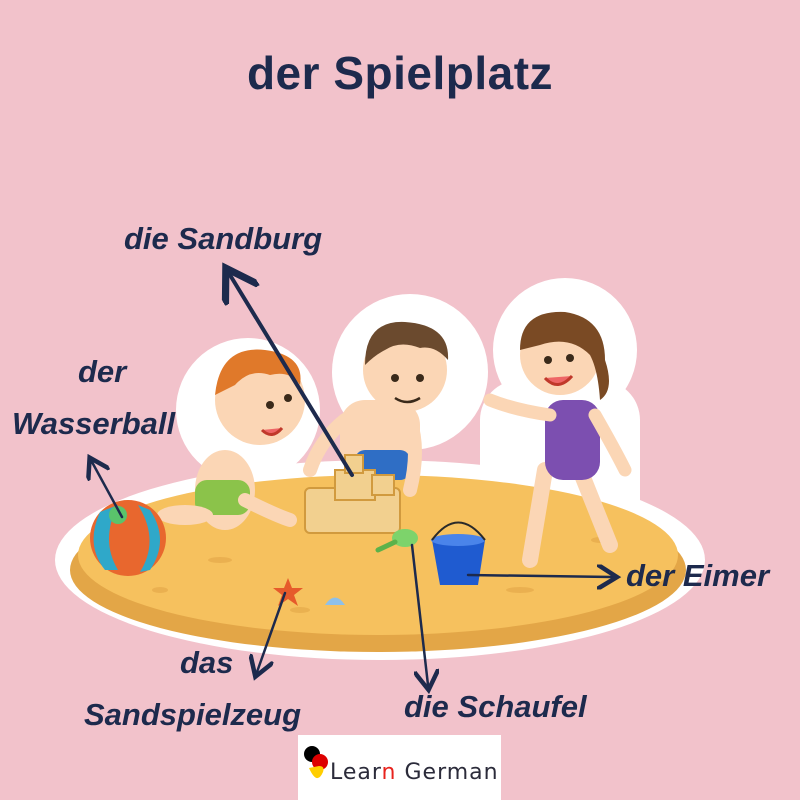  Describe the element at coordinates (495, 706) in the screenshot. I see `label-schaufel: die Schaufel` at that location.